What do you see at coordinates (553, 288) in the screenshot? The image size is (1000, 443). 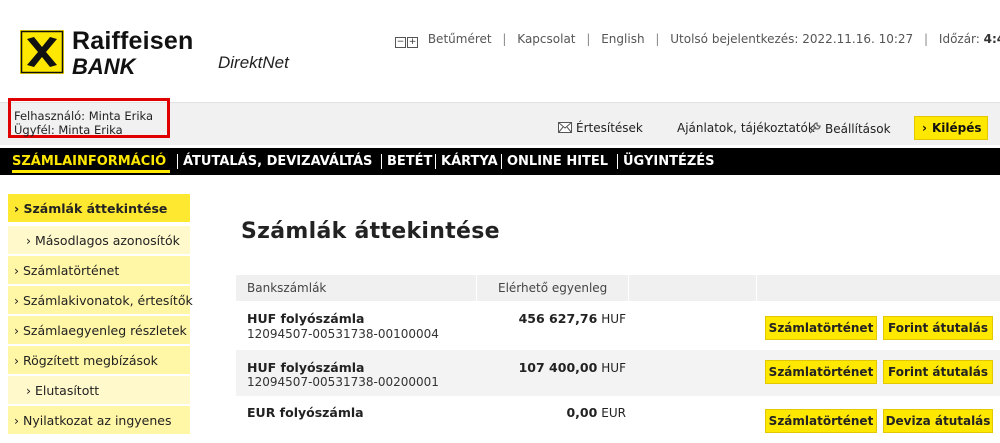 I see `col-balance: Elérhető egyenleg` at bounding box center [553, 288].